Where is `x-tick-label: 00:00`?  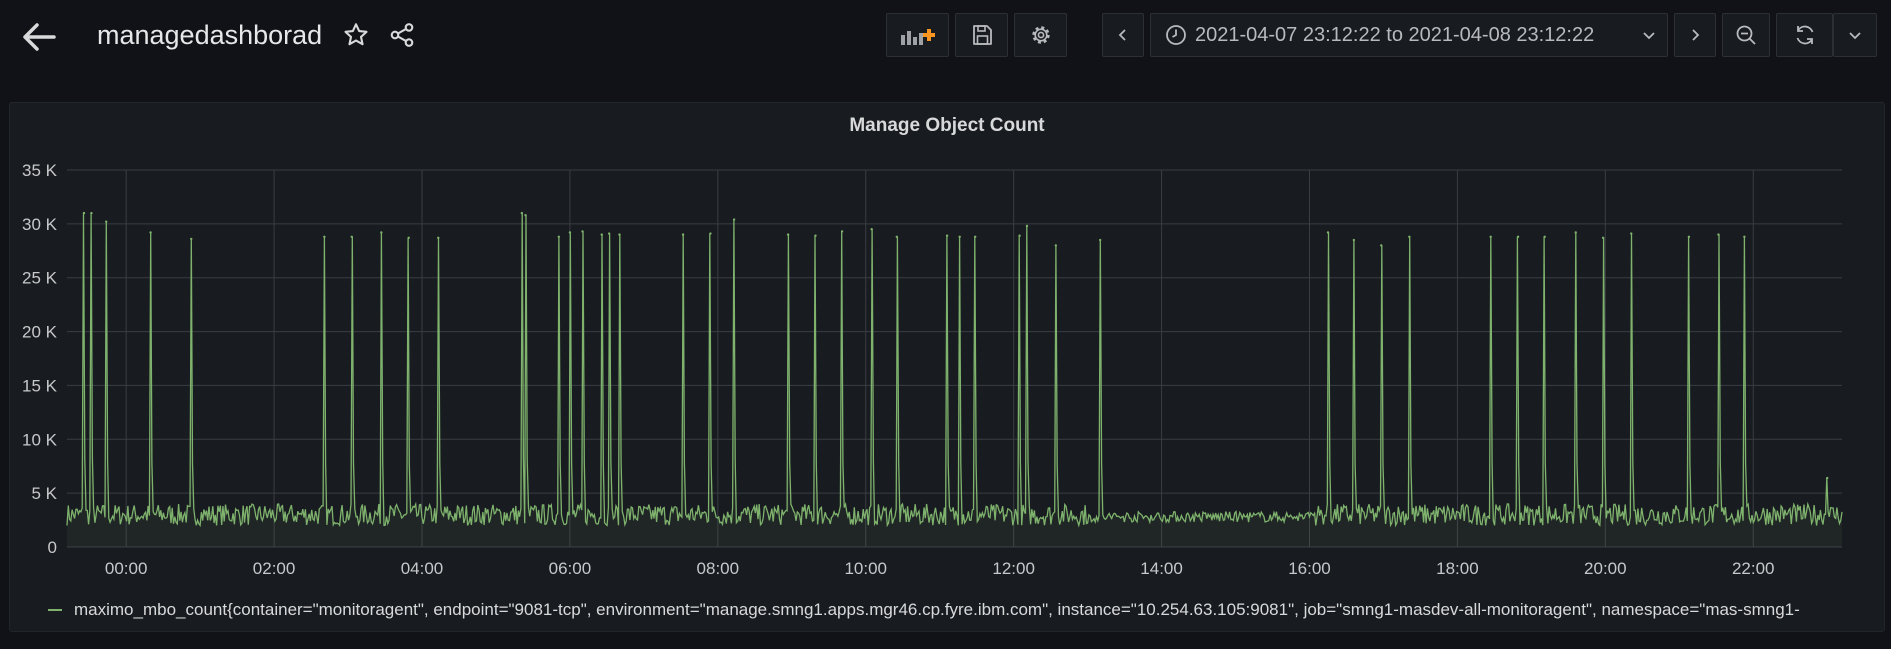
x-tick-label: 00:00 is located at coordinates (126, 568).